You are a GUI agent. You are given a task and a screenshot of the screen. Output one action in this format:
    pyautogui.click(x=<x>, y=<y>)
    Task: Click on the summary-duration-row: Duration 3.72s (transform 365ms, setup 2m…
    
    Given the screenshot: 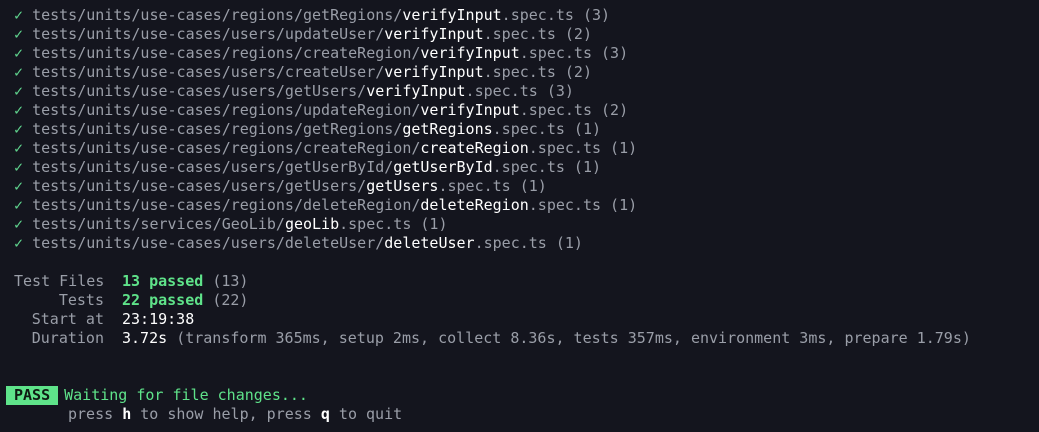 What is the action you would take?
    pyautogui.click(x=526, y=338)
    